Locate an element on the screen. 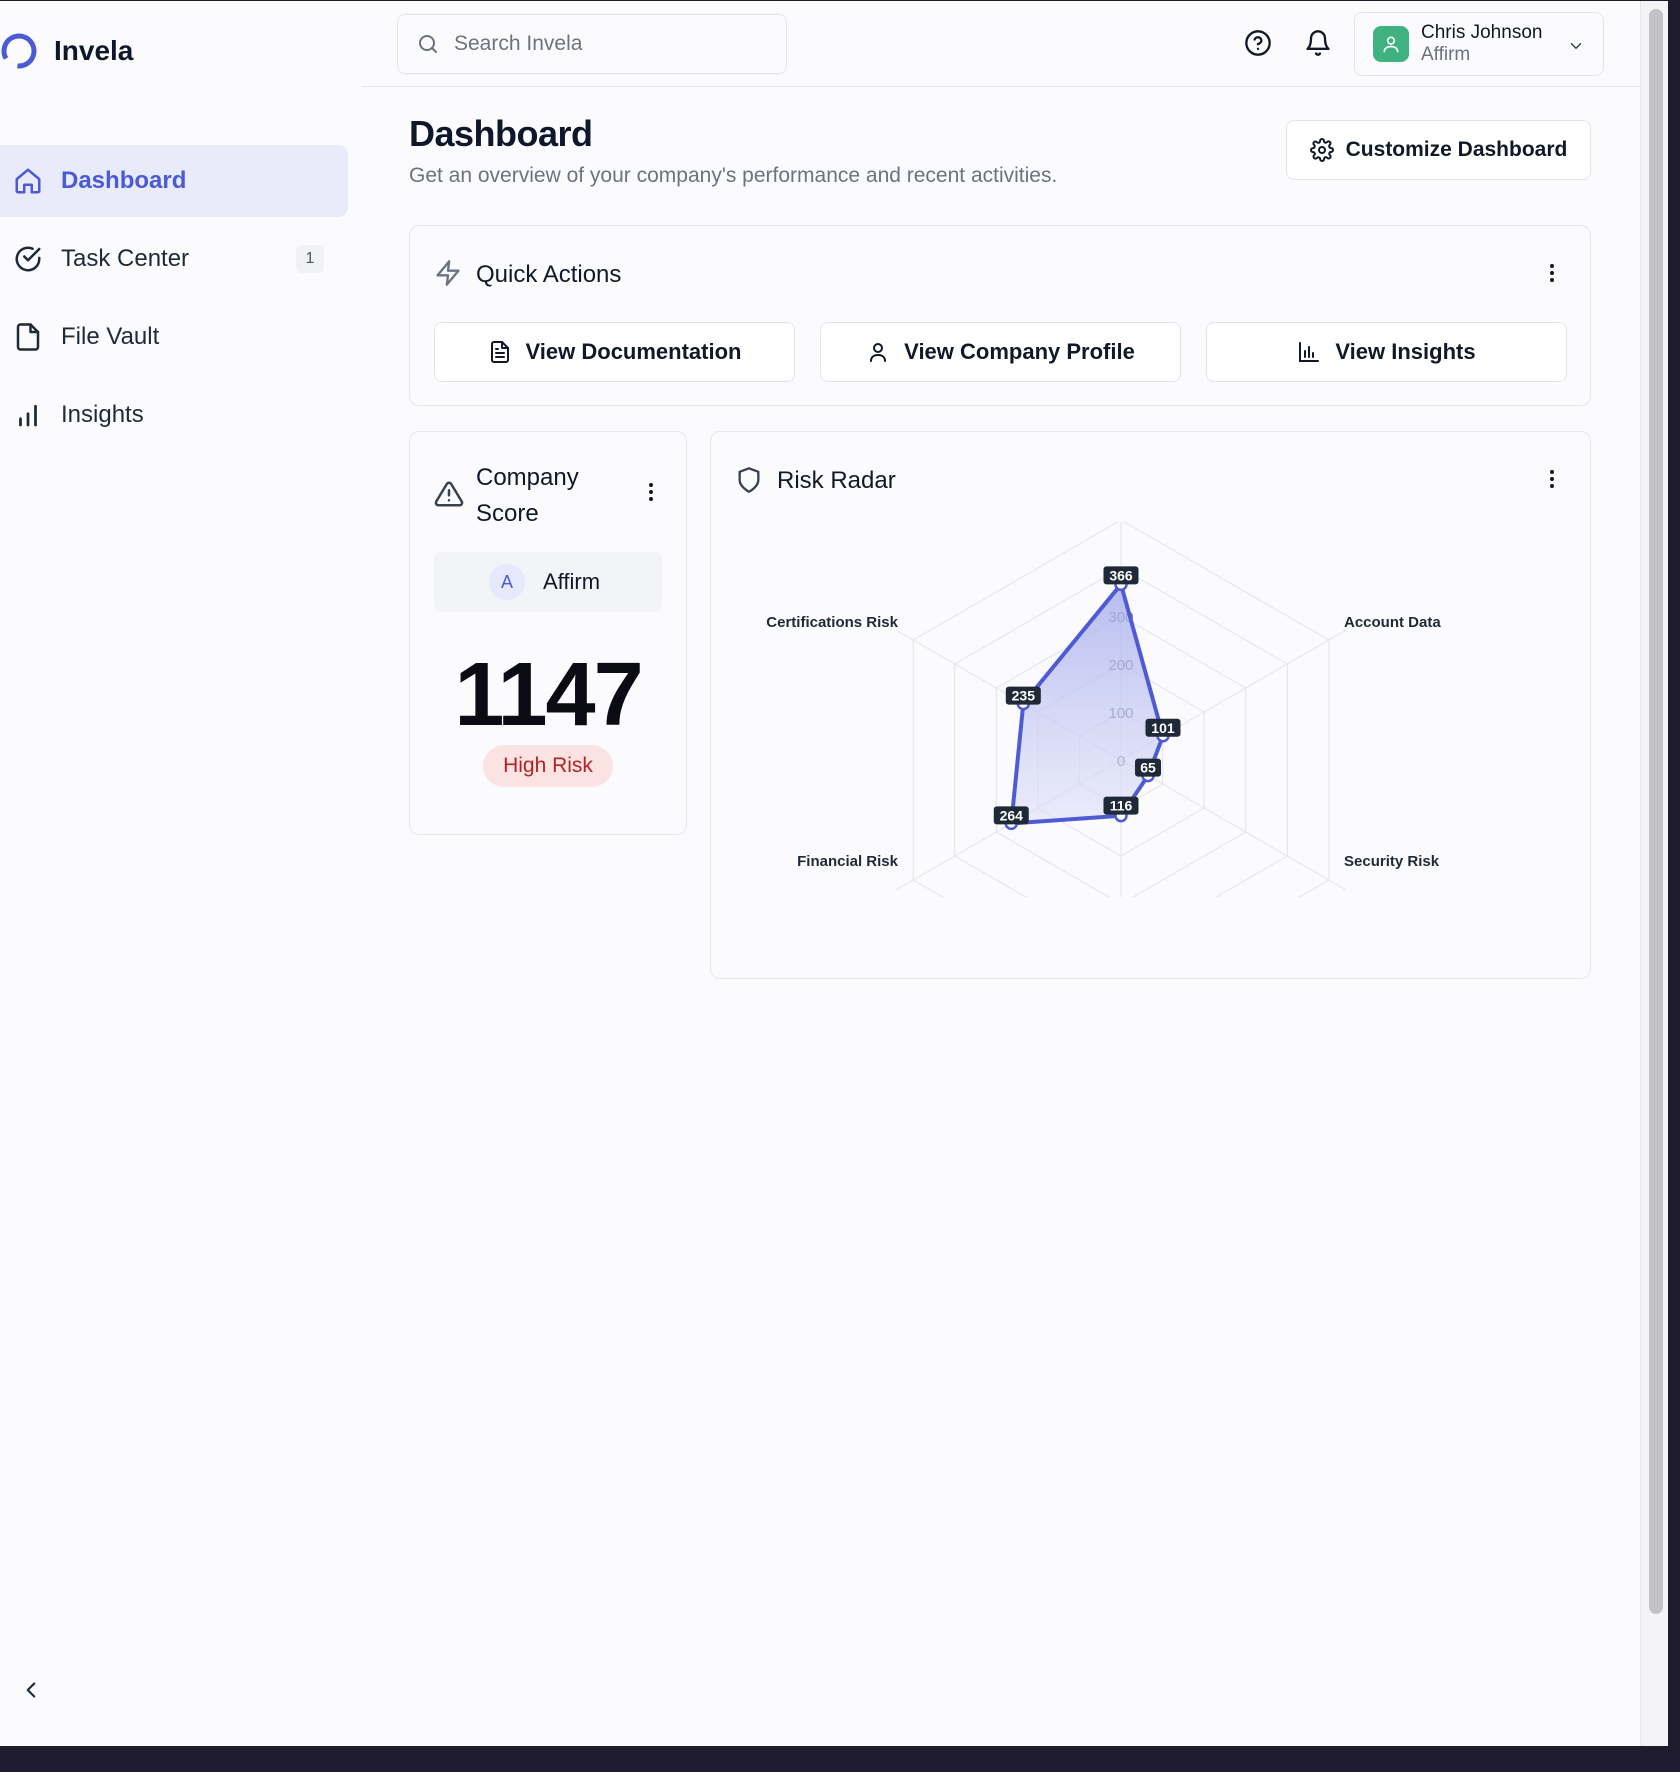  sidebar-item-task-center: Task Center 1 is located at coordinates (174, 259).